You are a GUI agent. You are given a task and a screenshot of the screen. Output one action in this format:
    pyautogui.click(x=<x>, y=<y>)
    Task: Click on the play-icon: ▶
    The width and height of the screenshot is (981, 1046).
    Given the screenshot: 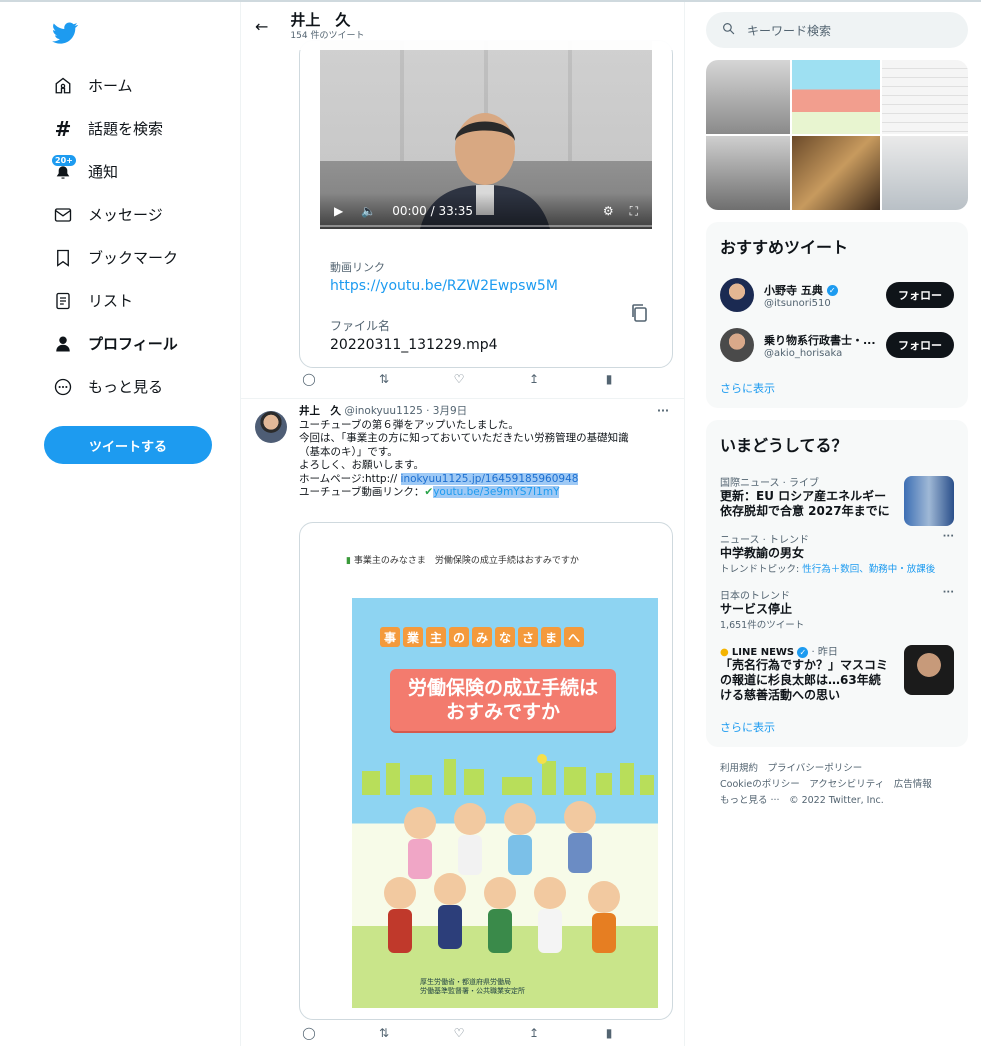 What is the action you would take?
    pyautogui.click(x=338, y=211)
    